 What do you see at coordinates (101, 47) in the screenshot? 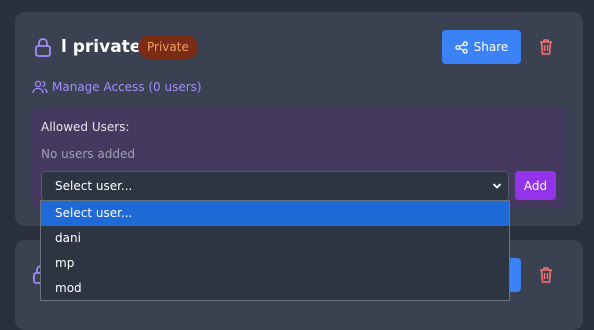
I see `card-title: l private` at bounding box center [101, 47].